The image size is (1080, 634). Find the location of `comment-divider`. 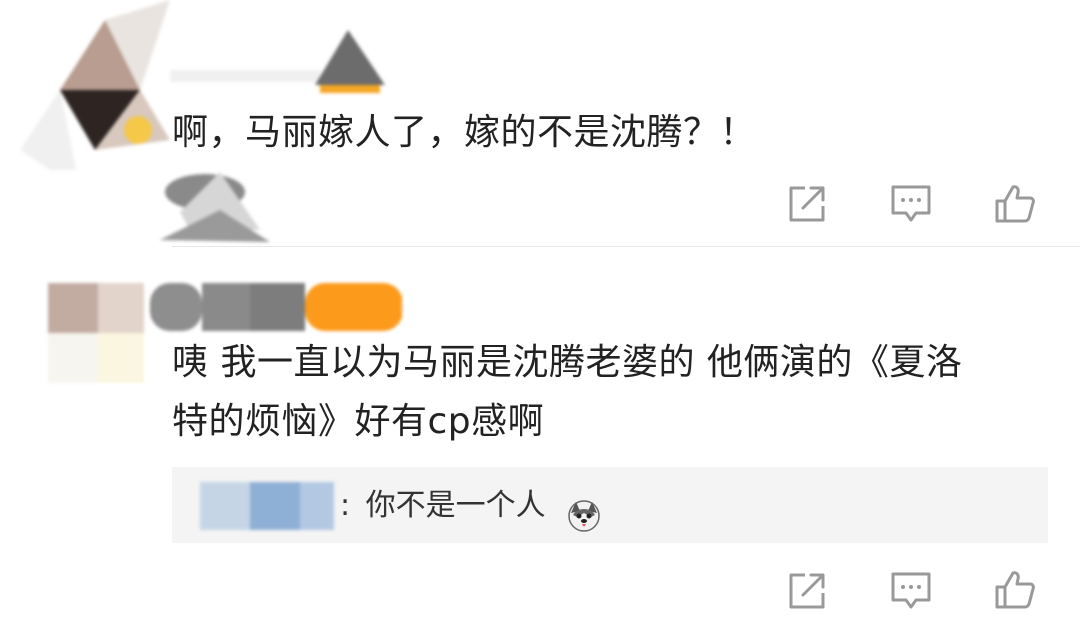

comment-divider is located at coordinates (626, 246).